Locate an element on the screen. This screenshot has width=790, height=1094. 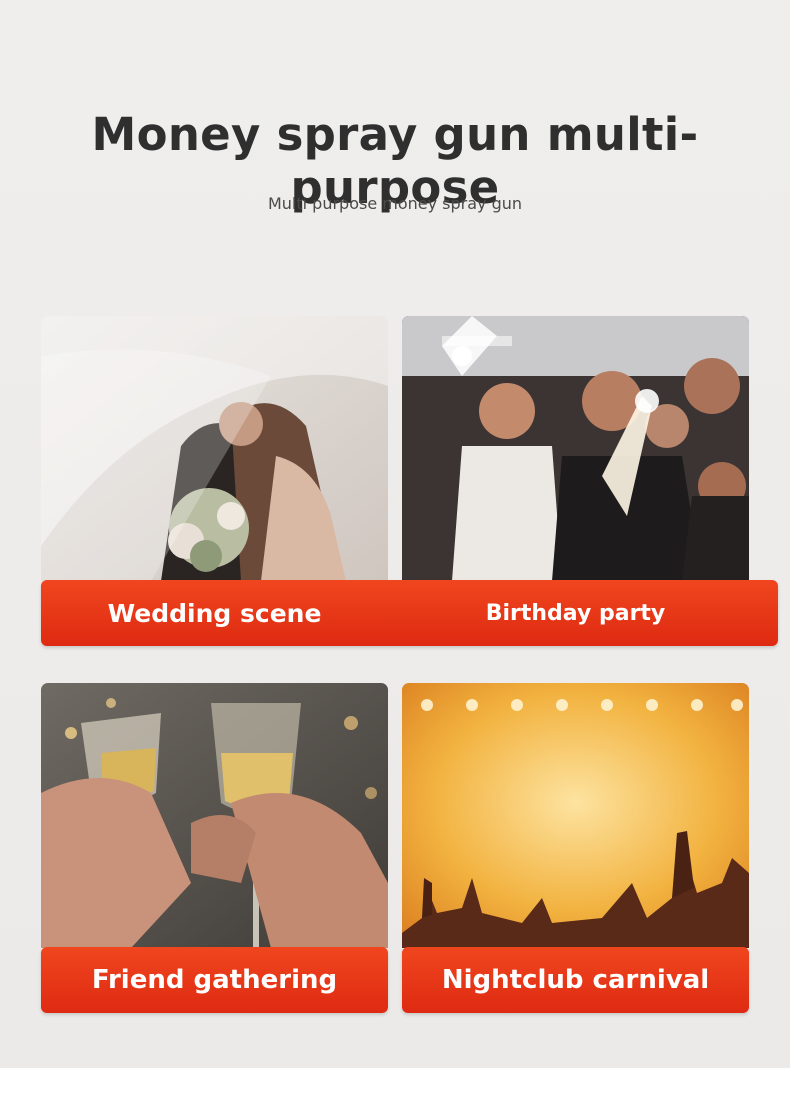
wedding-couple-photo is located at coordinates (214, 448).